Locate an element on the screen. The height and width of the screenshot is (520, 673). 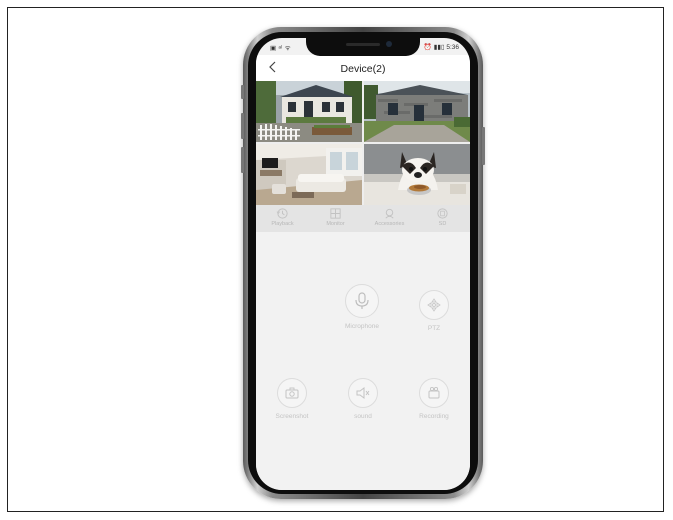
tab-sd: SD is located at coordinates (442, 218).